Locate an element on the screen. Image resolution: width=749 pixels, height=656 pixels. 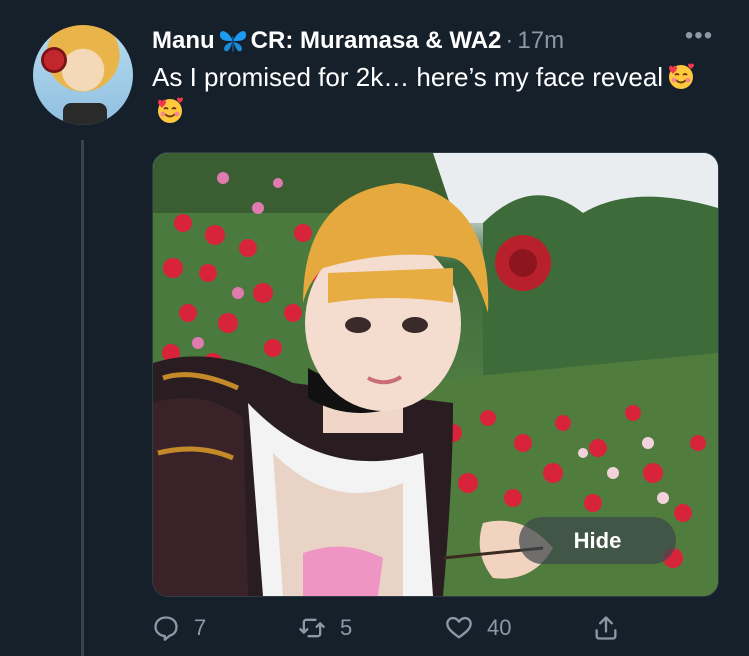
thread-line is located at coordinates (82, 398).